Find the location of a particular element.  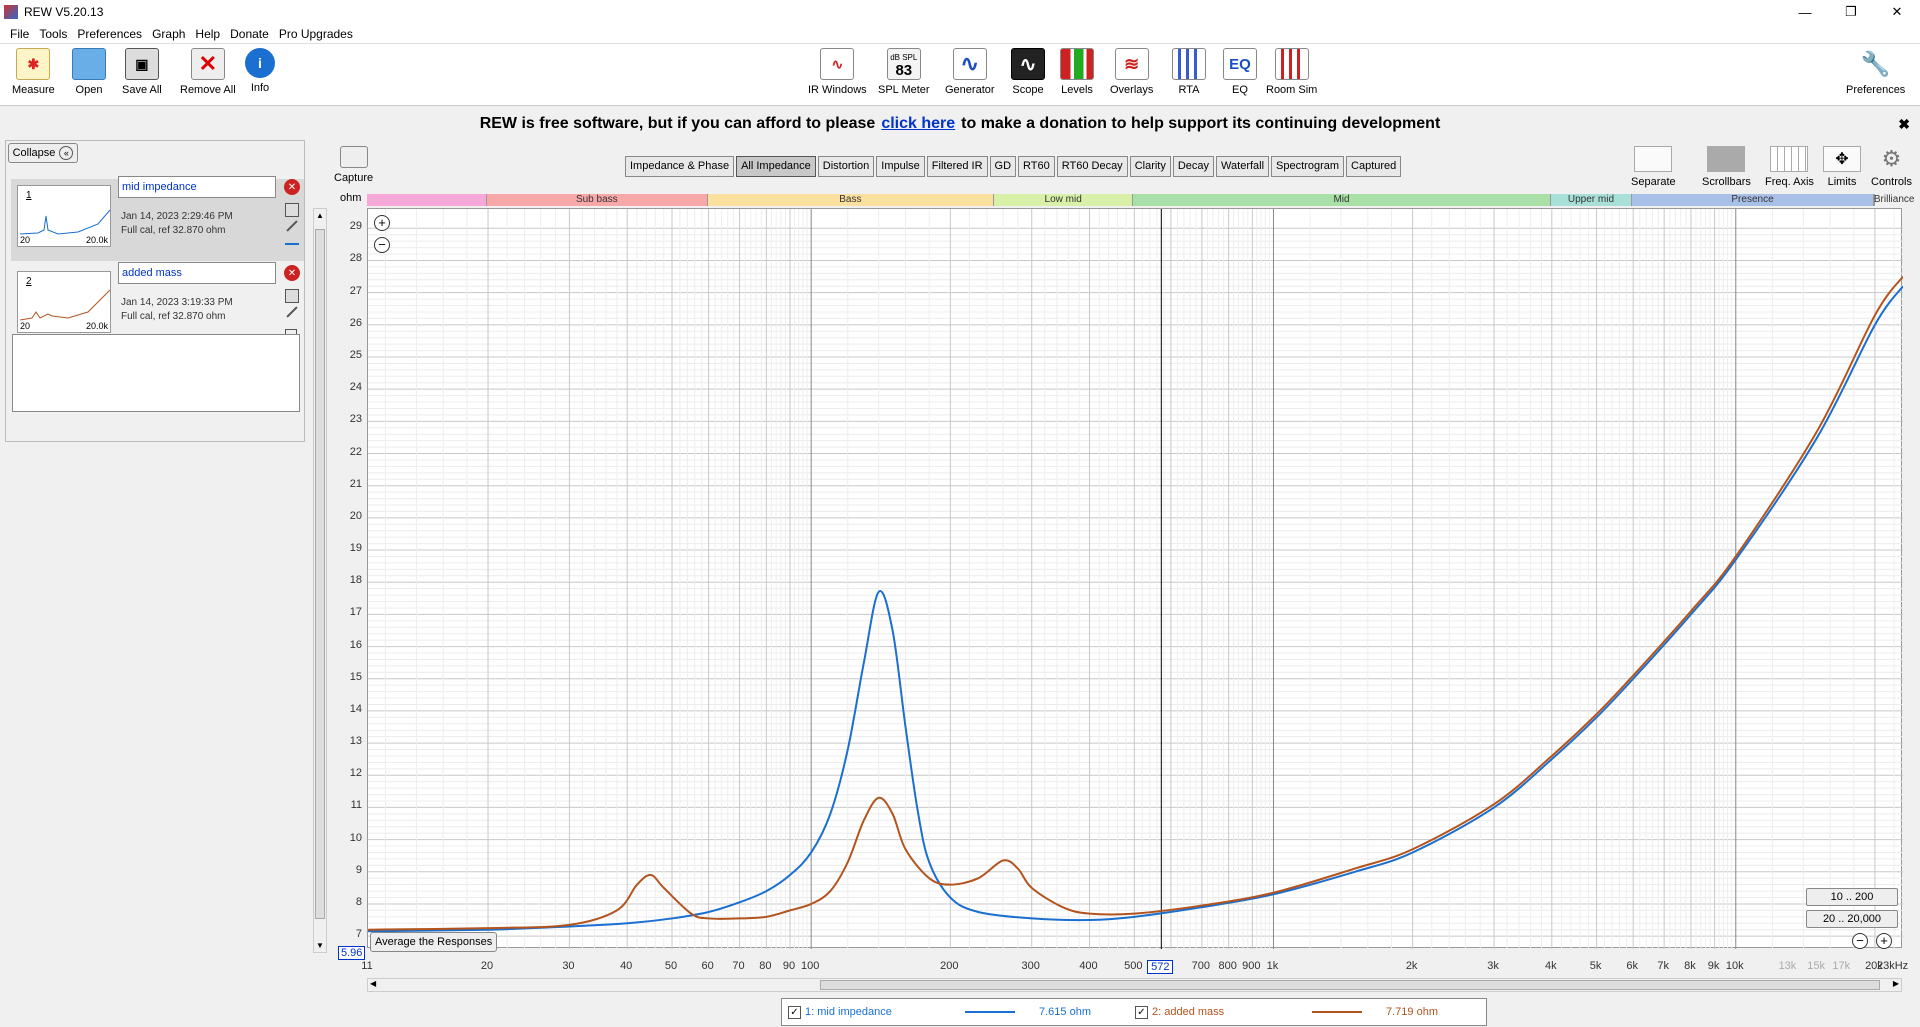

y-tick-label: 29 is located at coordinates (355, 226).